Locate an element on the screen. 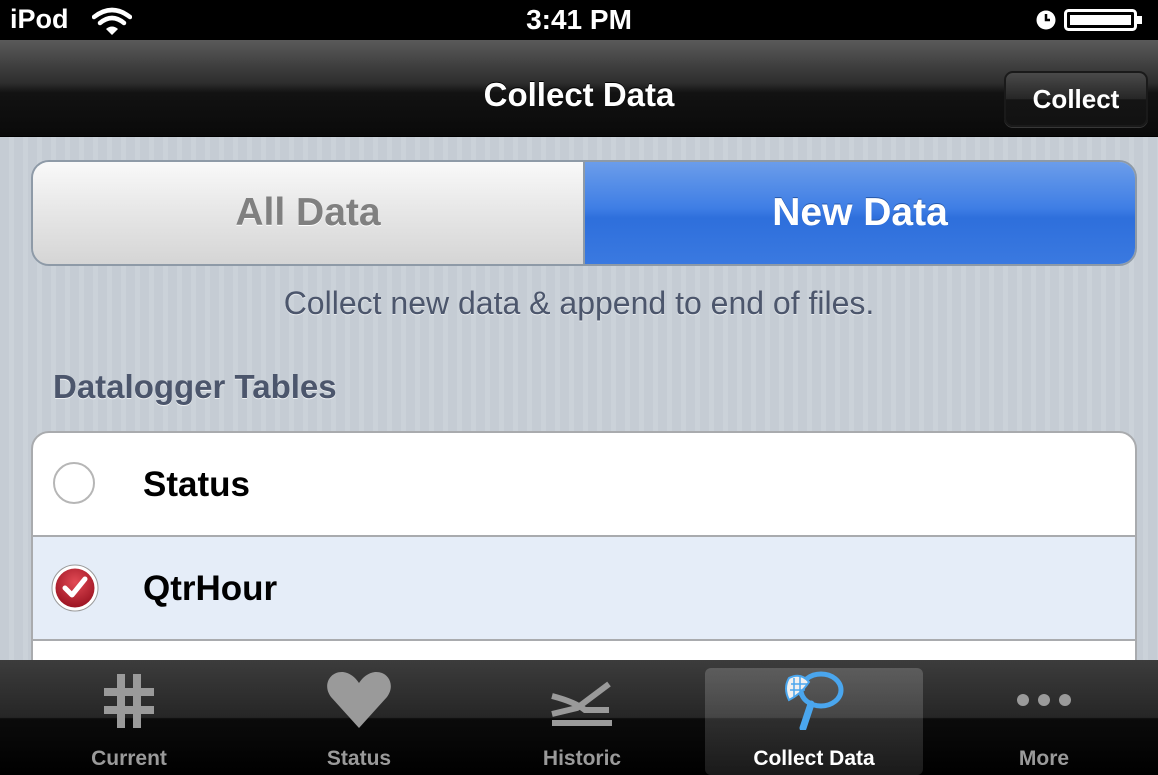 This screenshot has width=1158, height=775. tab-status: Status is located at coordinates (359, 721).